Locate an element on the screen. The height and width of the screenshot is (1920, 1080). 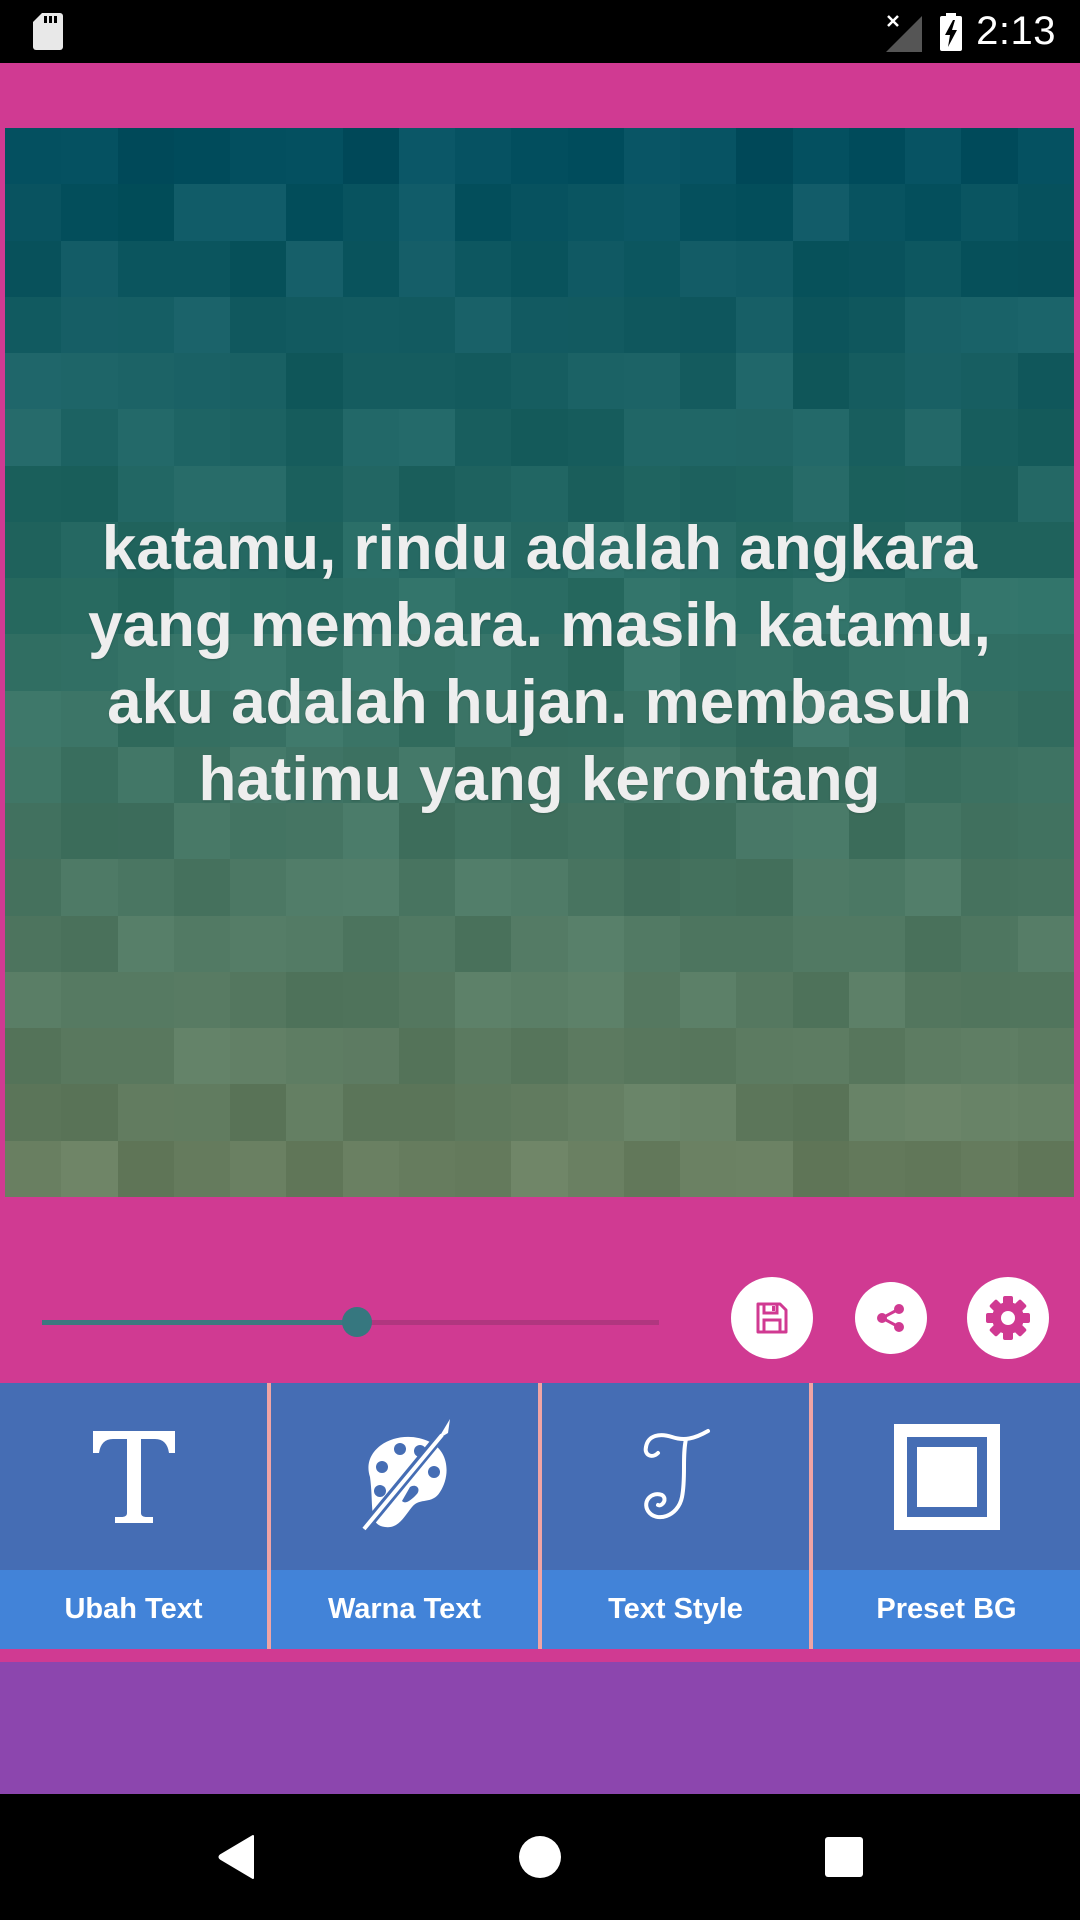
share-button is located at coordinates (891, 1318).